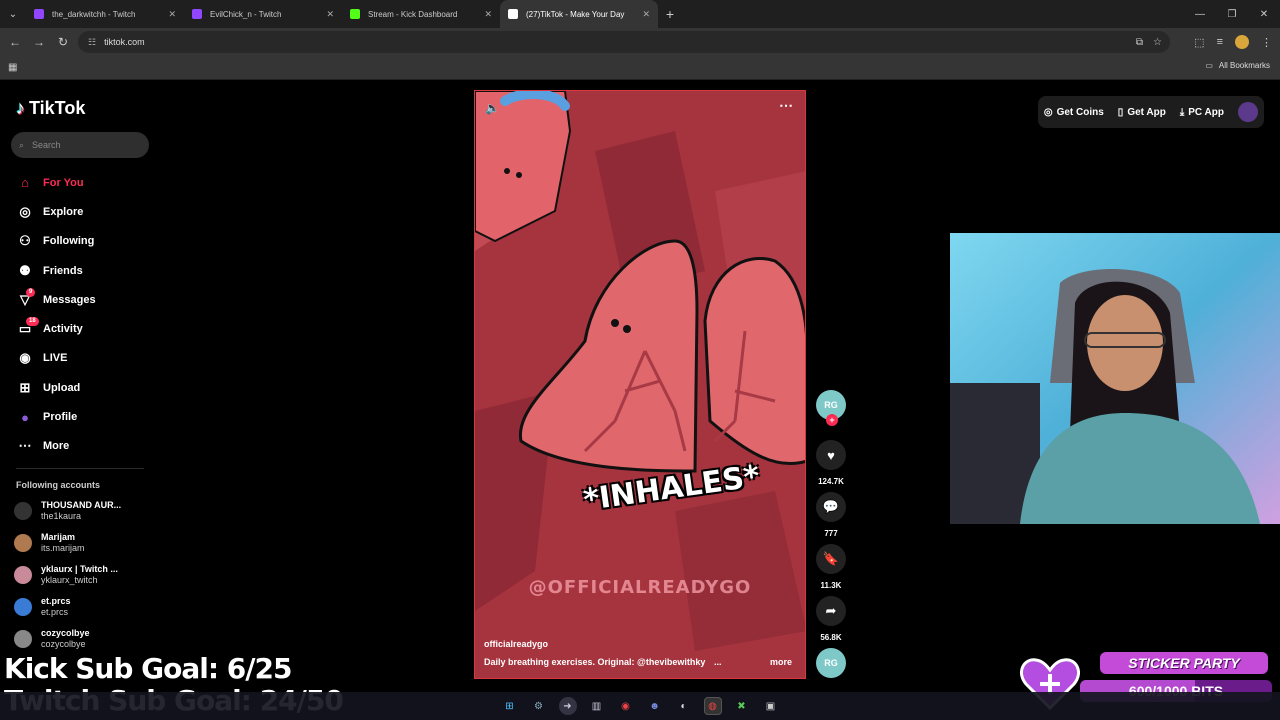 The image size is (1280, 720). What do you see at coordinates (39, 42) in the screenshot?
I see `forward-icon: →` at bounding box center [39, 42].